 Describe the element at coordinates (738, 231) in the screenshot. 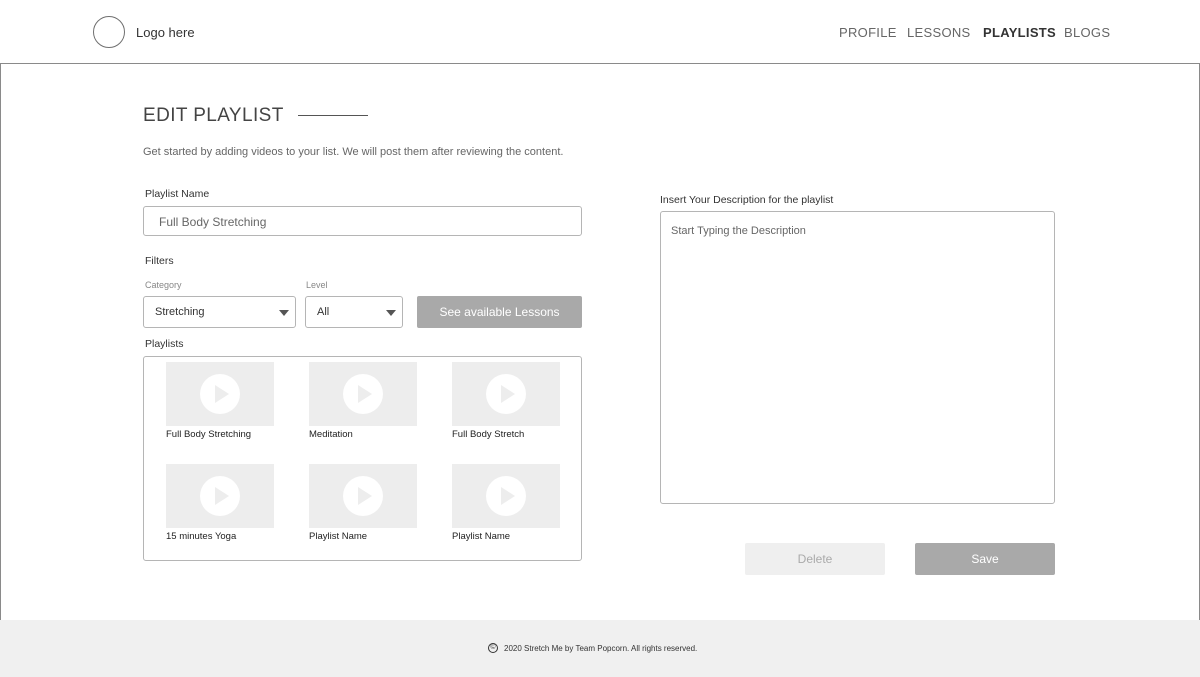

I see `description-placeholder: Start Typing the Description` at that location.